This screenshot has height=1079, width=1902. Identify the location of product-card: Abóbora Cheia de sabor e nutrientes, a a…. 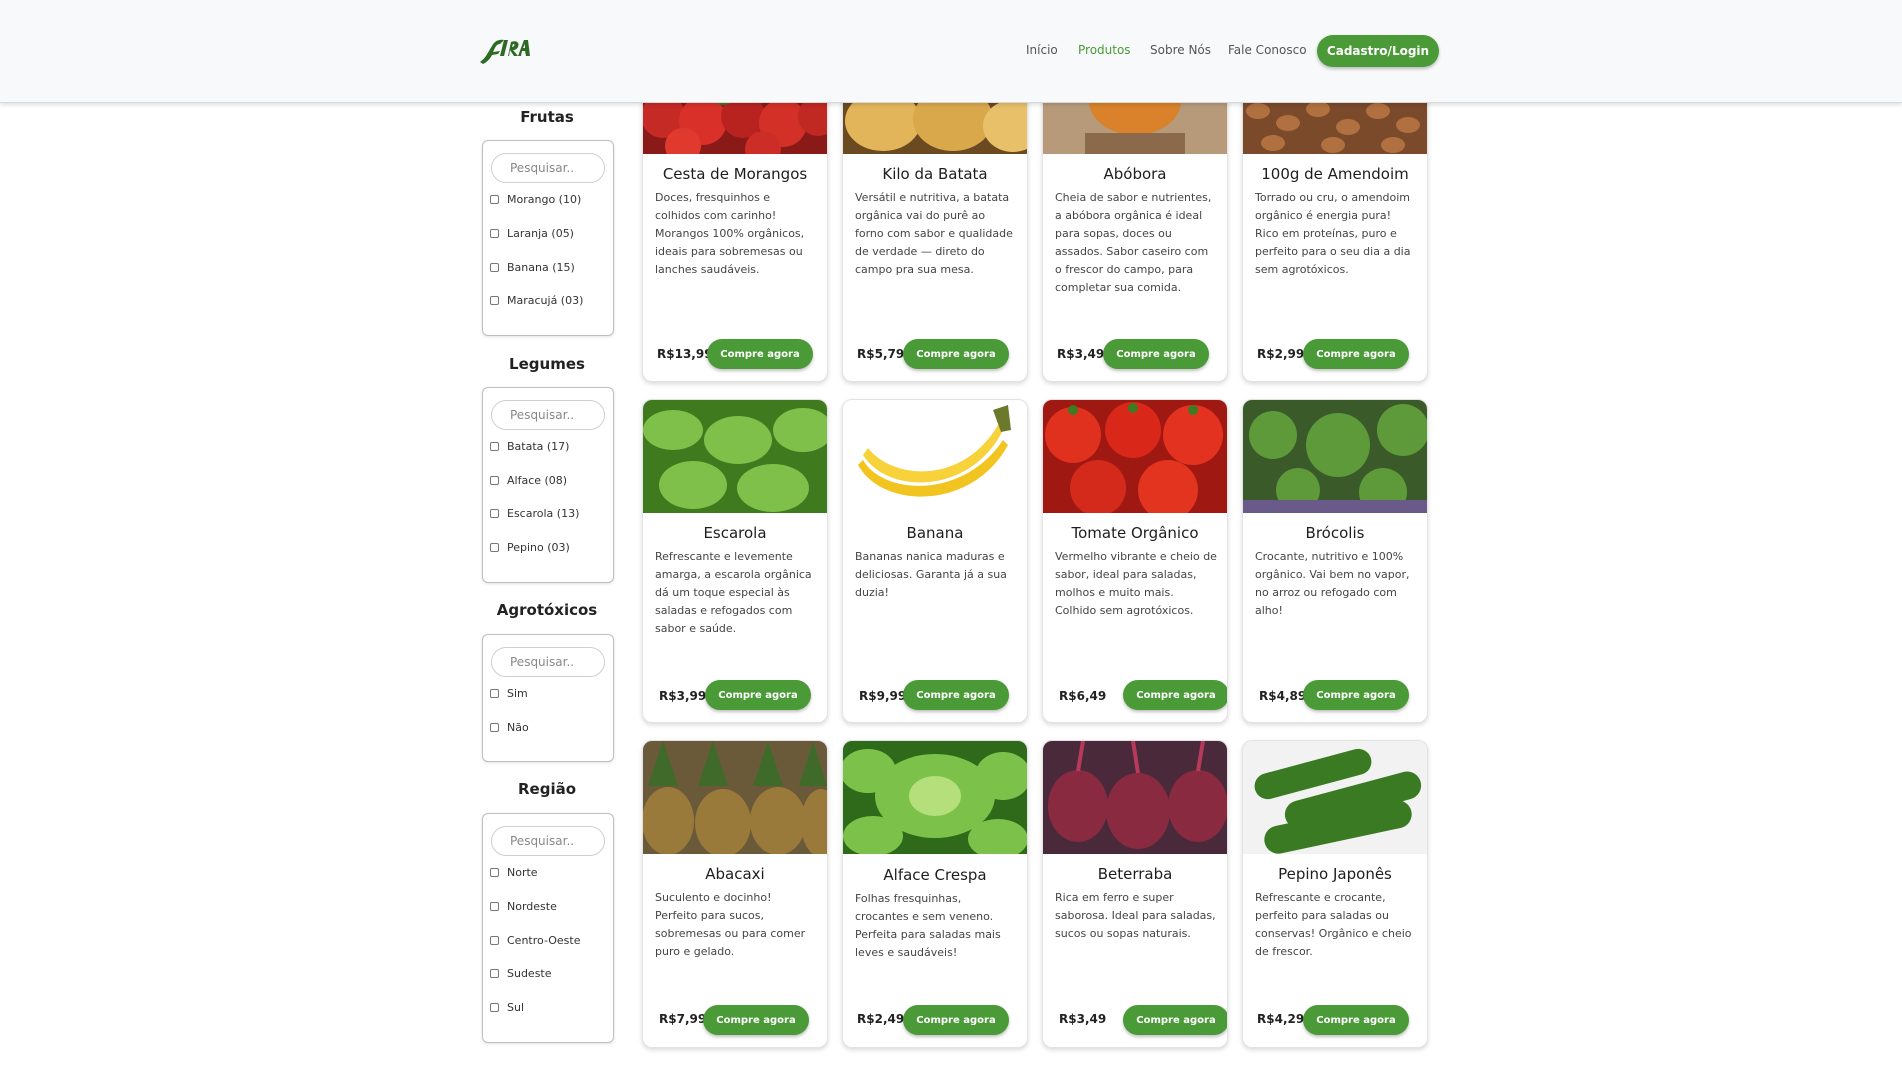
(1135, 221).